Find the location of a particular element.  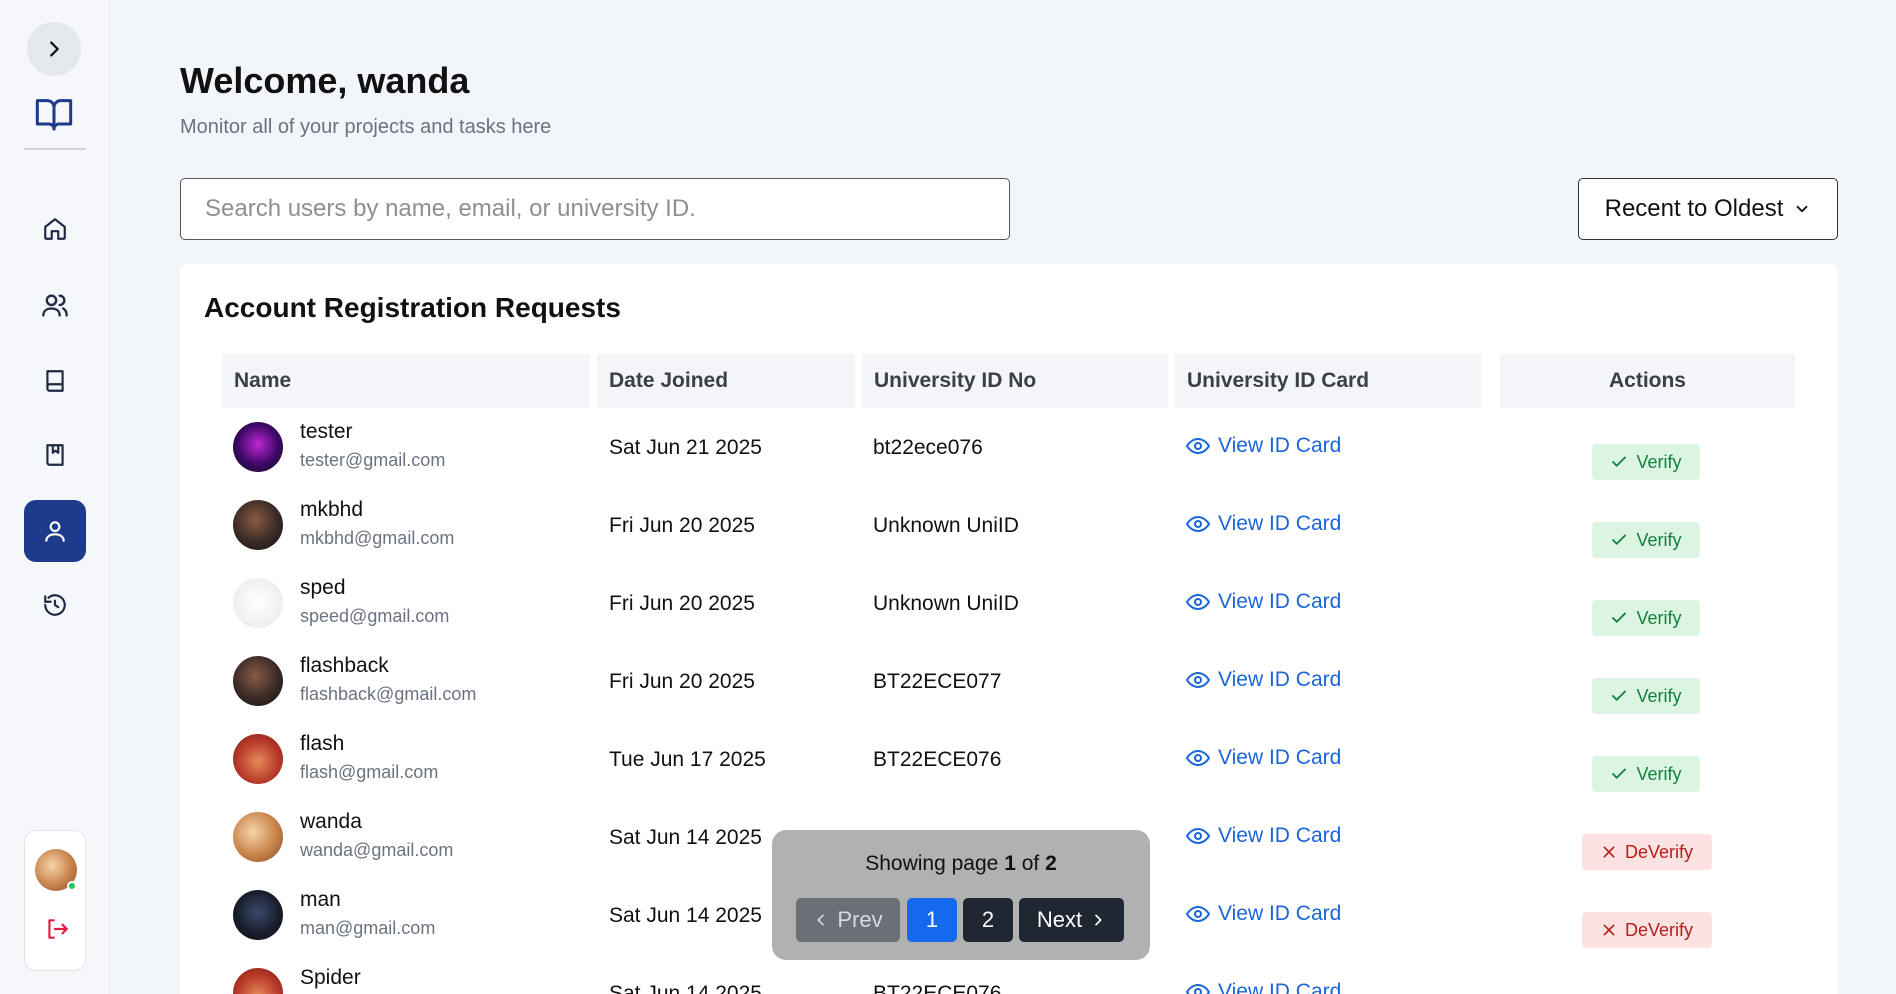

history-icon is located at coordinates (55, 605).